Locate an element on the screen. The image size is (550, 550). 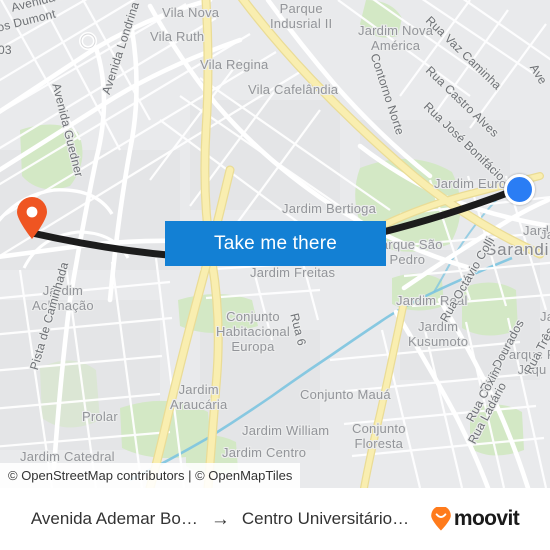
origin-marker-icon is located at coordinates (32, 218).